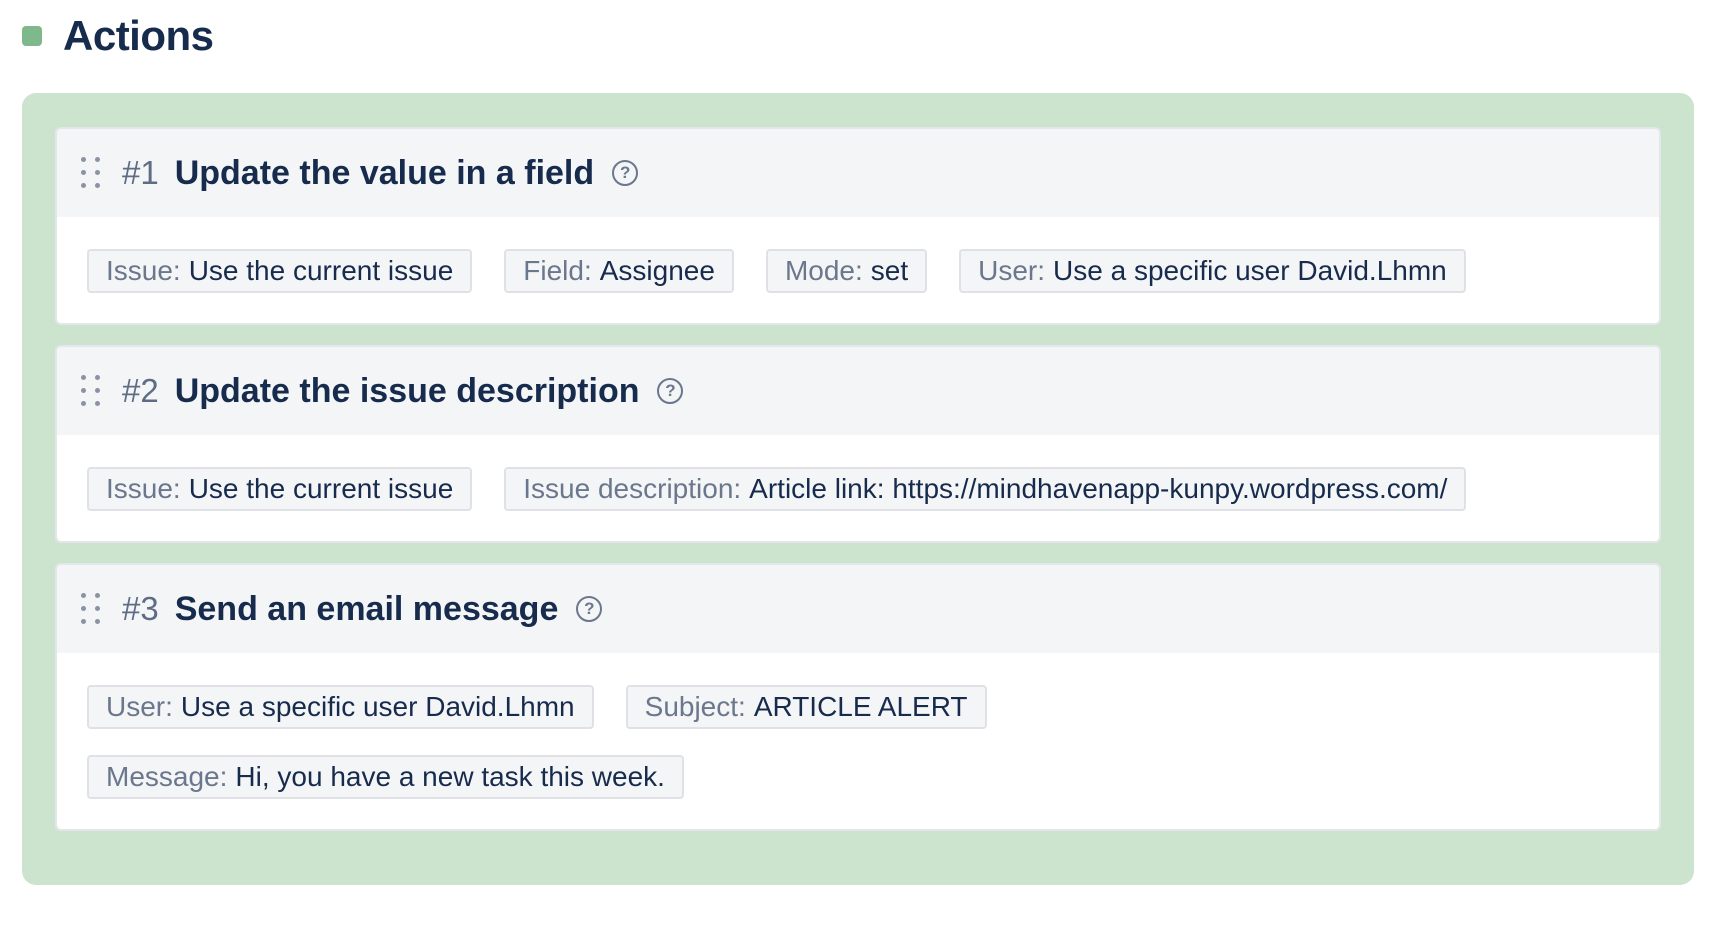 Image resolution: width=1714 pixels, height=926 pixels. I want to click on param-value: Assignee, so click(657, 270).